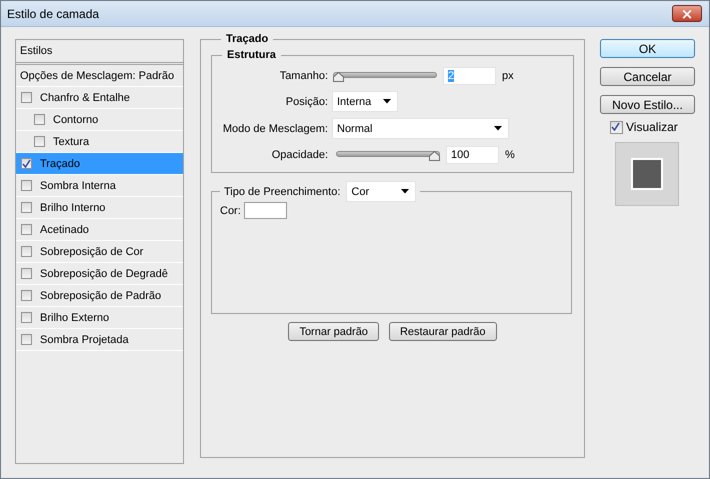 The height and width of the screenshot is (479, 710). I want to click on item-label: Contorno, so click(75, 120).